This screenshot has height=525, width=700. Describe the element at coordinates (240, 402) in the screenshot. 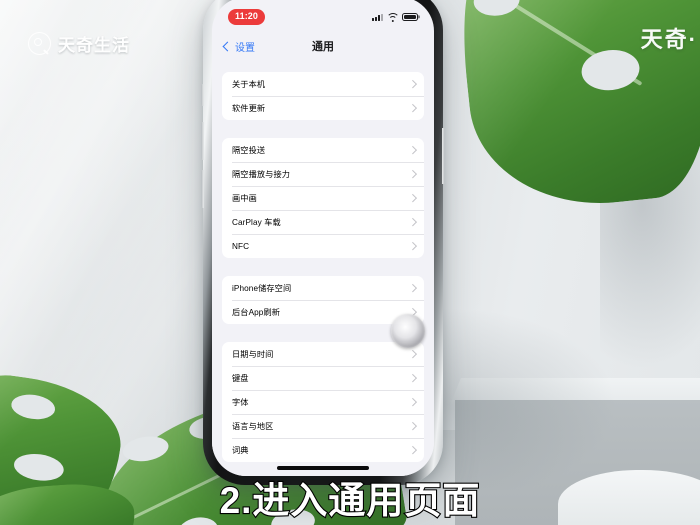

I see `list-item-label: 字体` at that location.